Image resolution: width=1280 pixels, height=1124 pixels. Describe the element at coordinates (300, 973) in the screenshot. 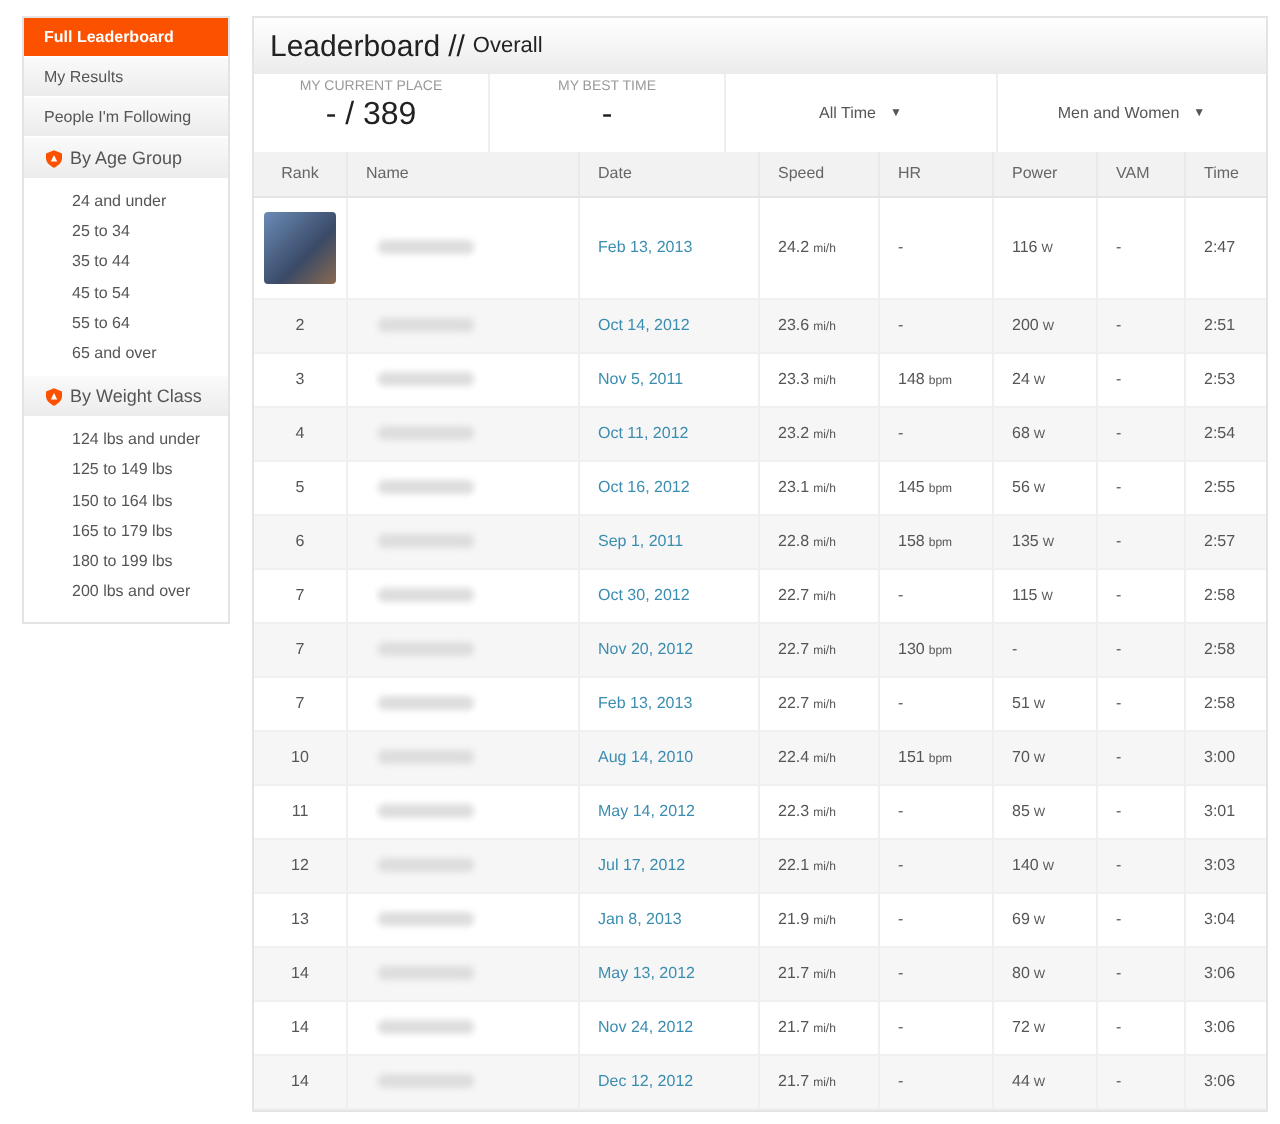

I see `rank-number: 14` at that location.